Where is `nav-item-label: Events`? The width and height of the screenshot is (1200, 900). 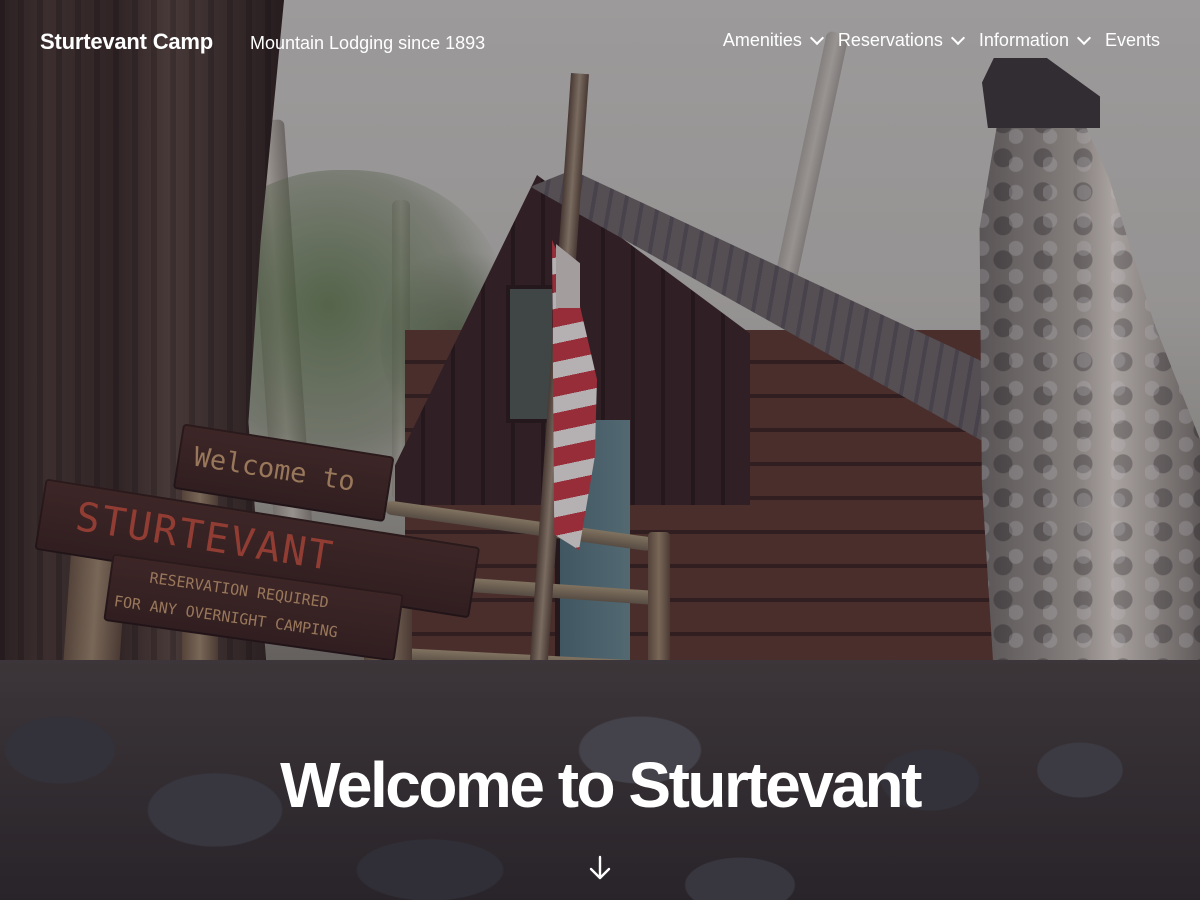
nav-item-label: Events is located at coordinates (1132, 40).